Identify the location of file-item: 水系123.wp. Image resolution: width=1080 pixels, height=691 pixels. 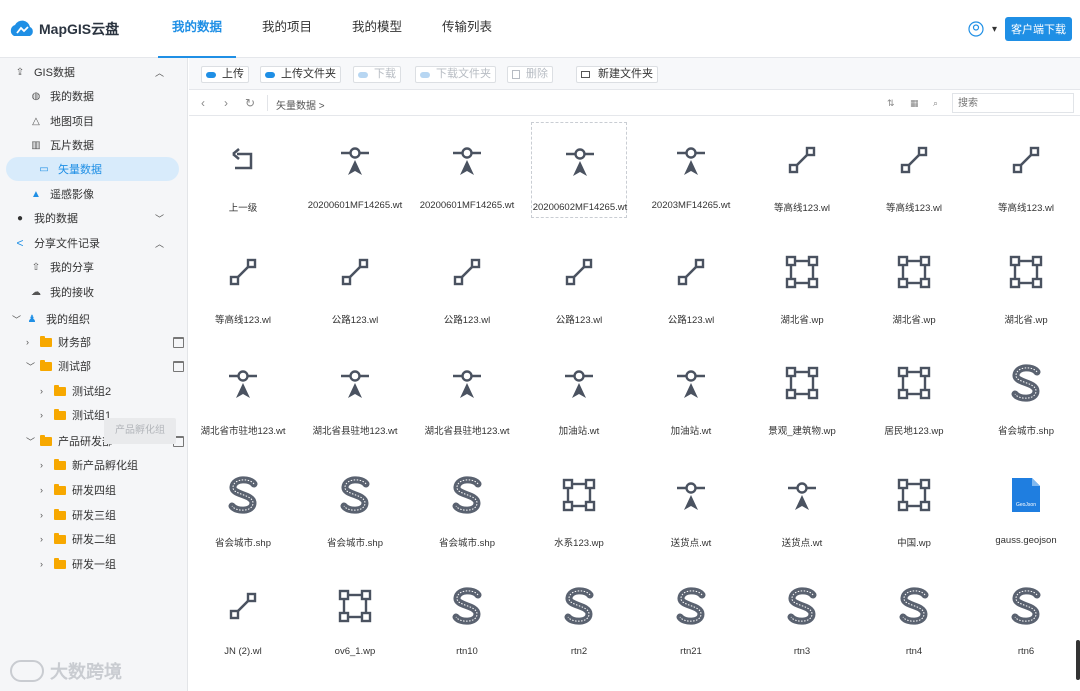
(579, 505).